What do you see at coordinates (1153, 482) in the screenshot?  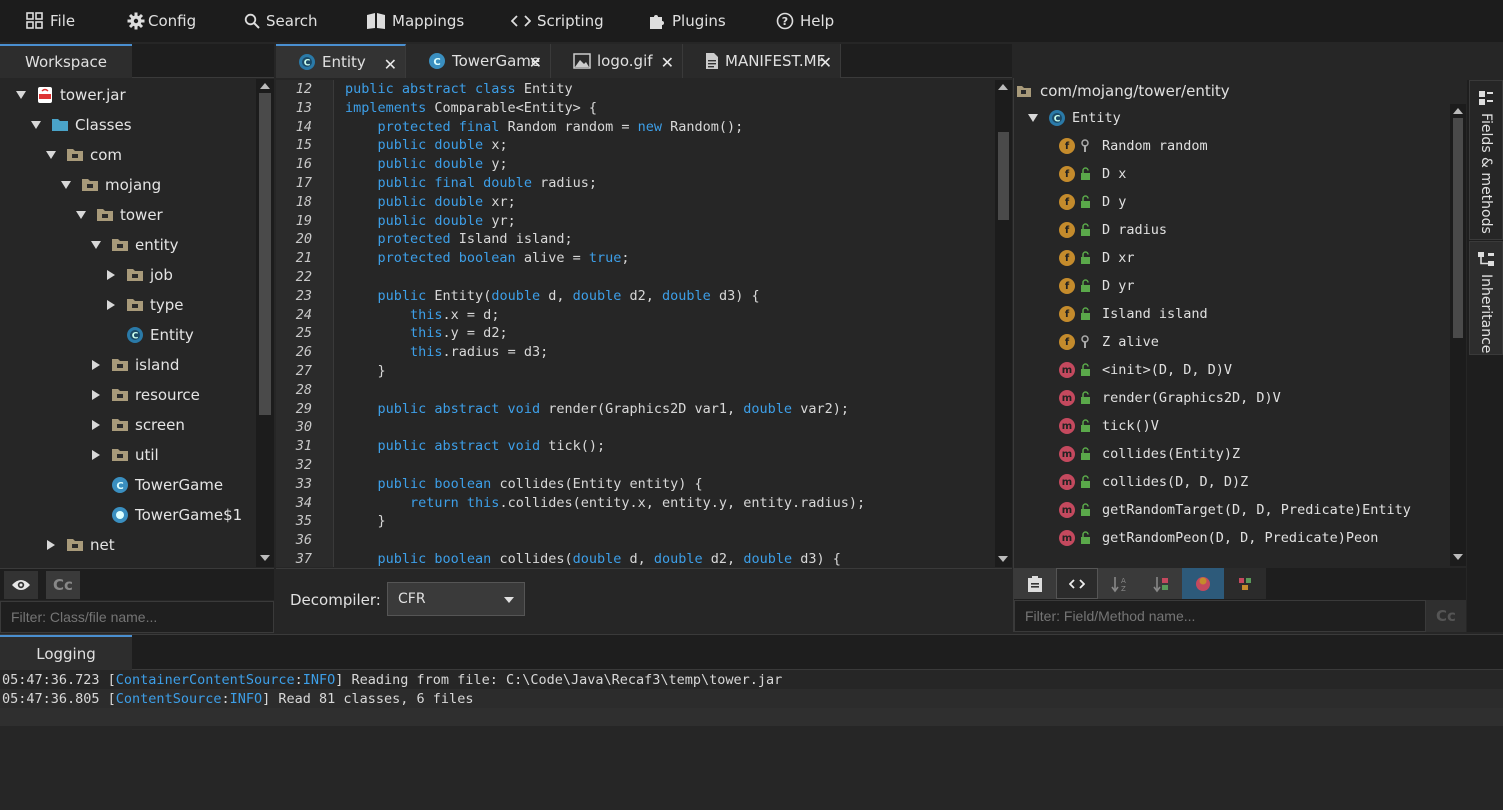 I see `method-item: m collides(D, D, D)Z` at bounding box center [1153, 482].